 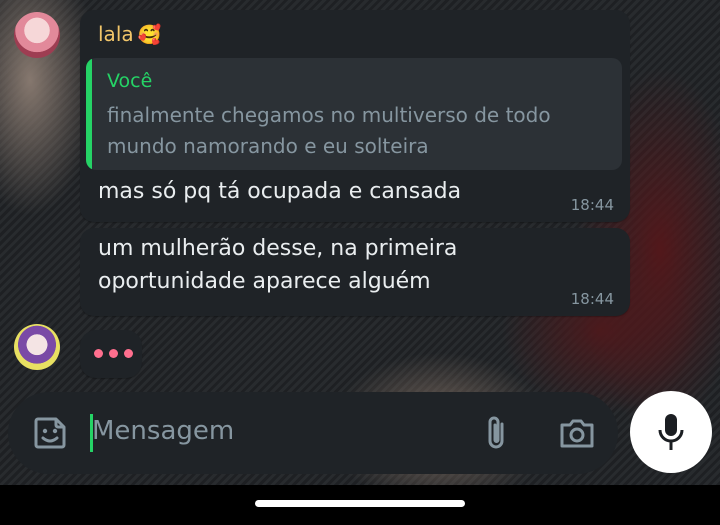 What do you see at coordinates (280, 191) in the screenshot?
I see `message-text: mas só pq tá ocupada e cansada` at bounding box center [280, 191].